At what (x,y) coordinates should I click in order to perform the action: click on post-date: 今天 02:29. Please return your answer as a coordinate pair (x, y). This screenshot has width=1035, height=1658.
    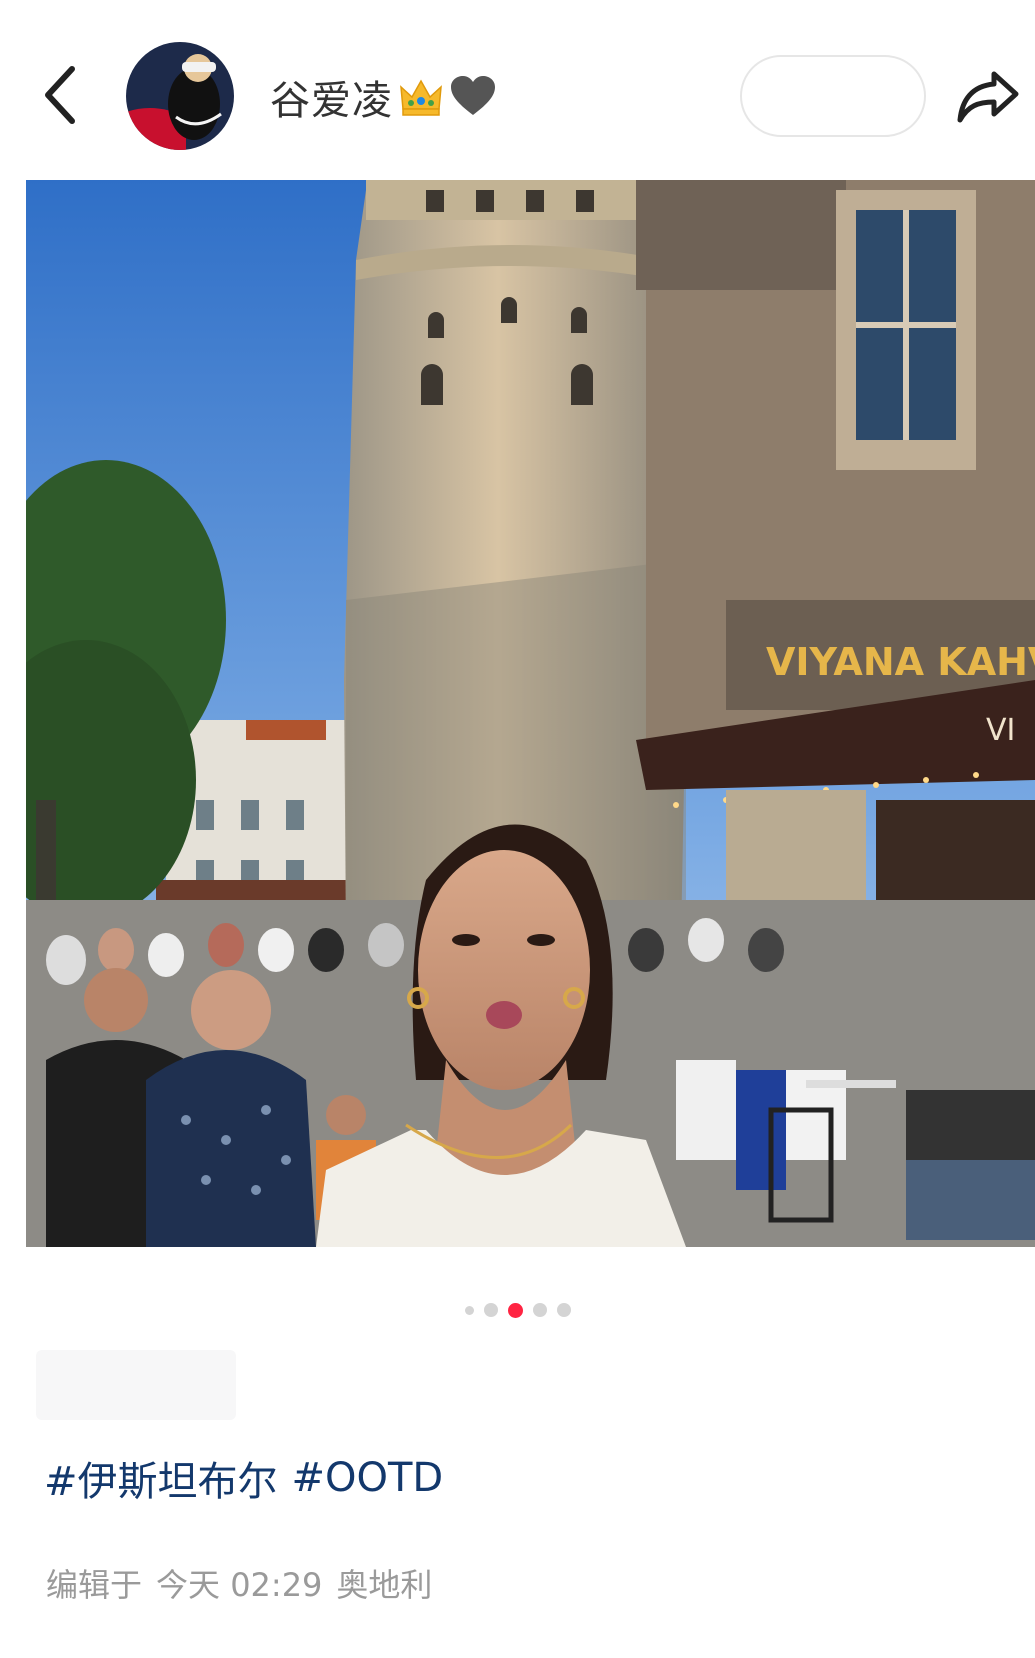
    Looking at the image, I should click on (239, 1585).